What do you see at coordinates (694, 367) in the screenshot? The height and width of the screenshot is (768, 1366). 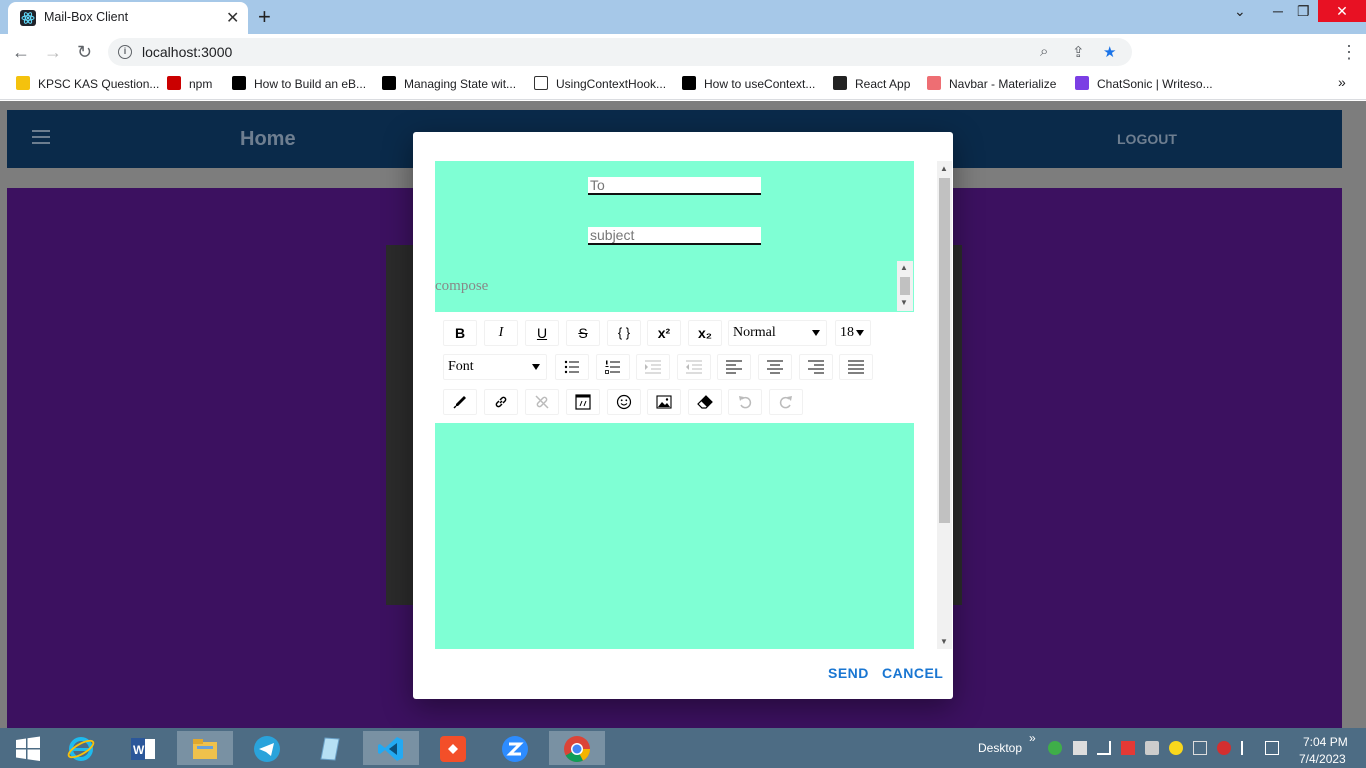 I see `outdent-button` at bounding box center [694, 367].